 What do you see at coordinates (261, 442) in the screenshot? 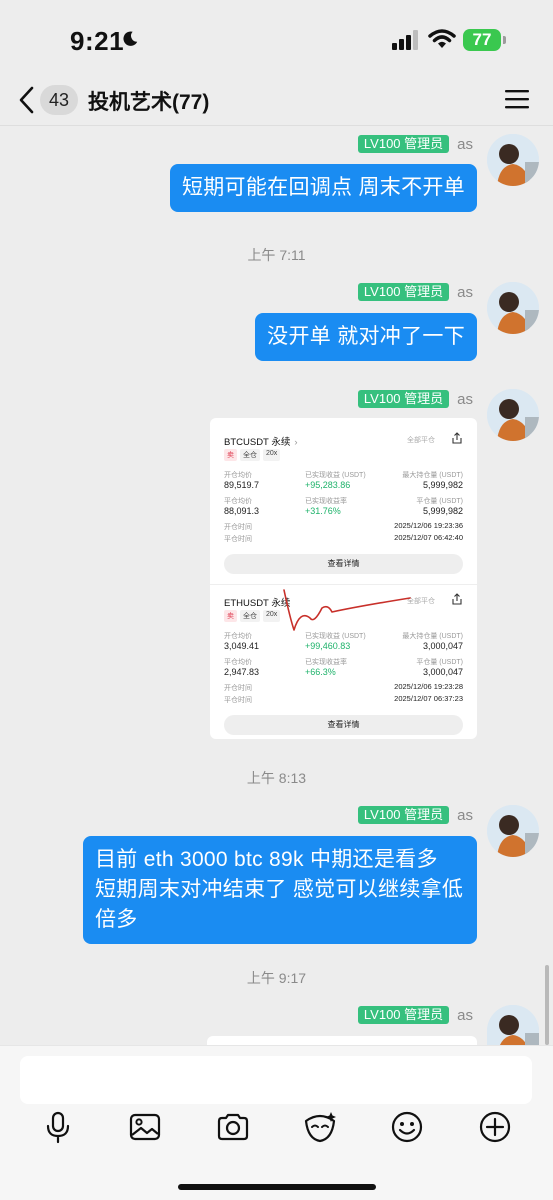
I see `position-symbol: BTCUSDT 永续 ›` at bounding box center [261, 442].